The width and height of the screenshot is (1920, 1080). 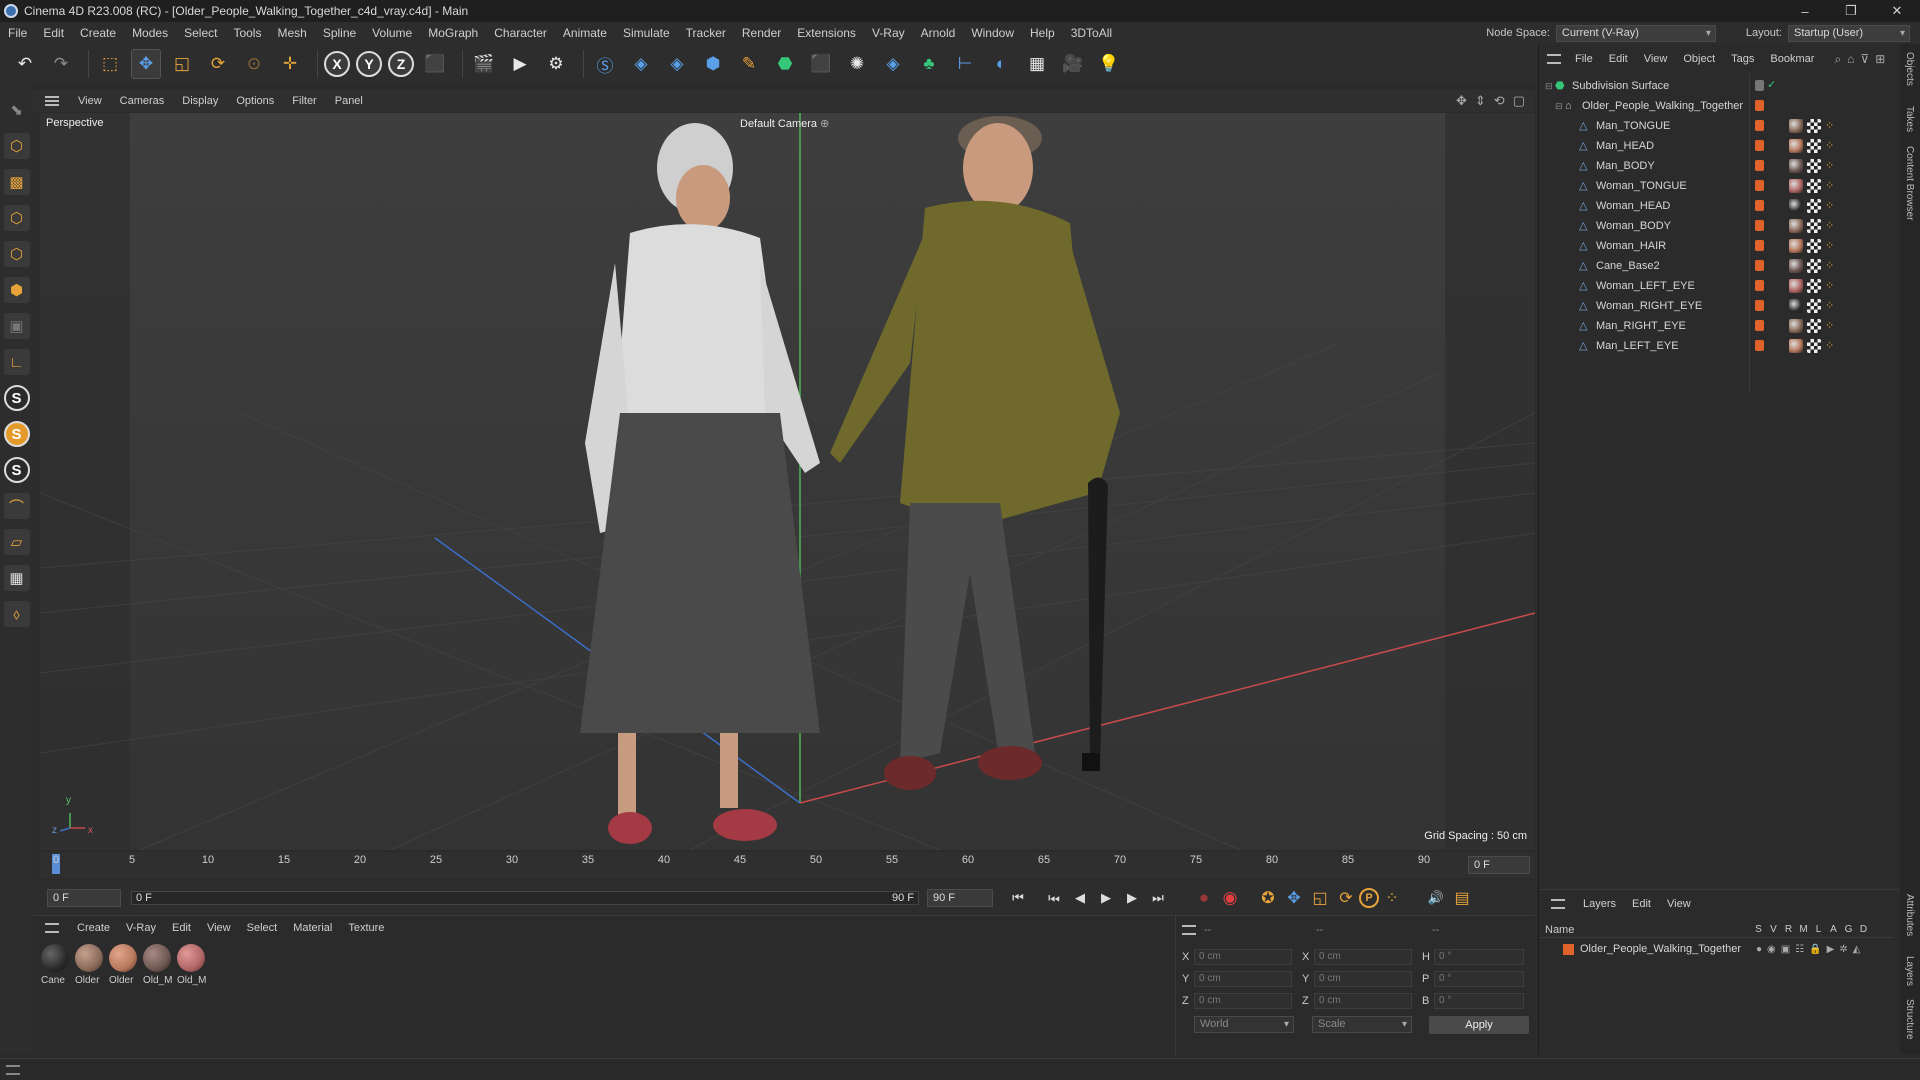 What do you see at coordinates (200, 33) in the screenshot?
I see `menu-select: Select` at bounding box center [200, 33].